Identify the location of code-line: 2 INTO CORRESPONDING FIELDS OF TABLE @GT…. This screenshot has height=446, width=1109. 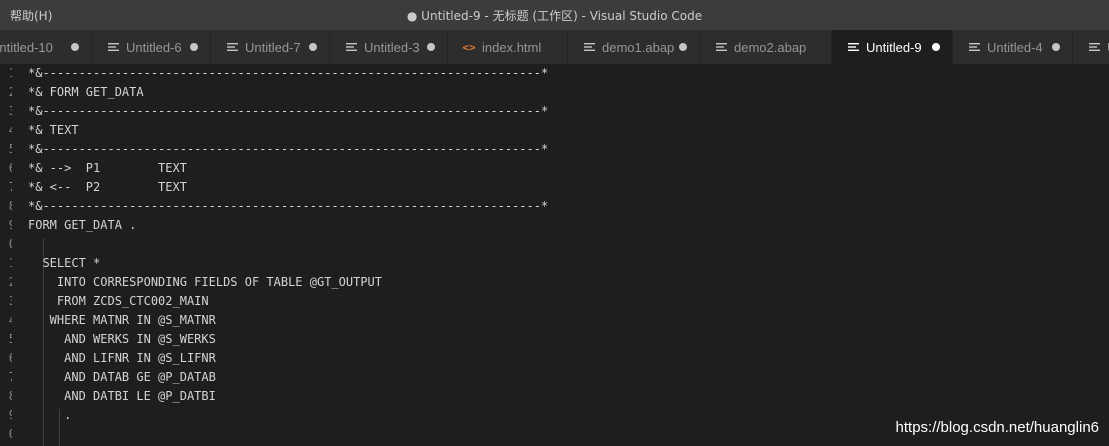
(554, 282).